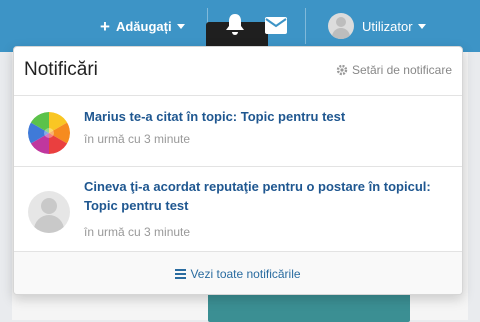 The image size is (480, 322). What do you see at coordinates (341, 26) in the screenshot?
I see `avatar-icon` at bounding box center [341, 26].